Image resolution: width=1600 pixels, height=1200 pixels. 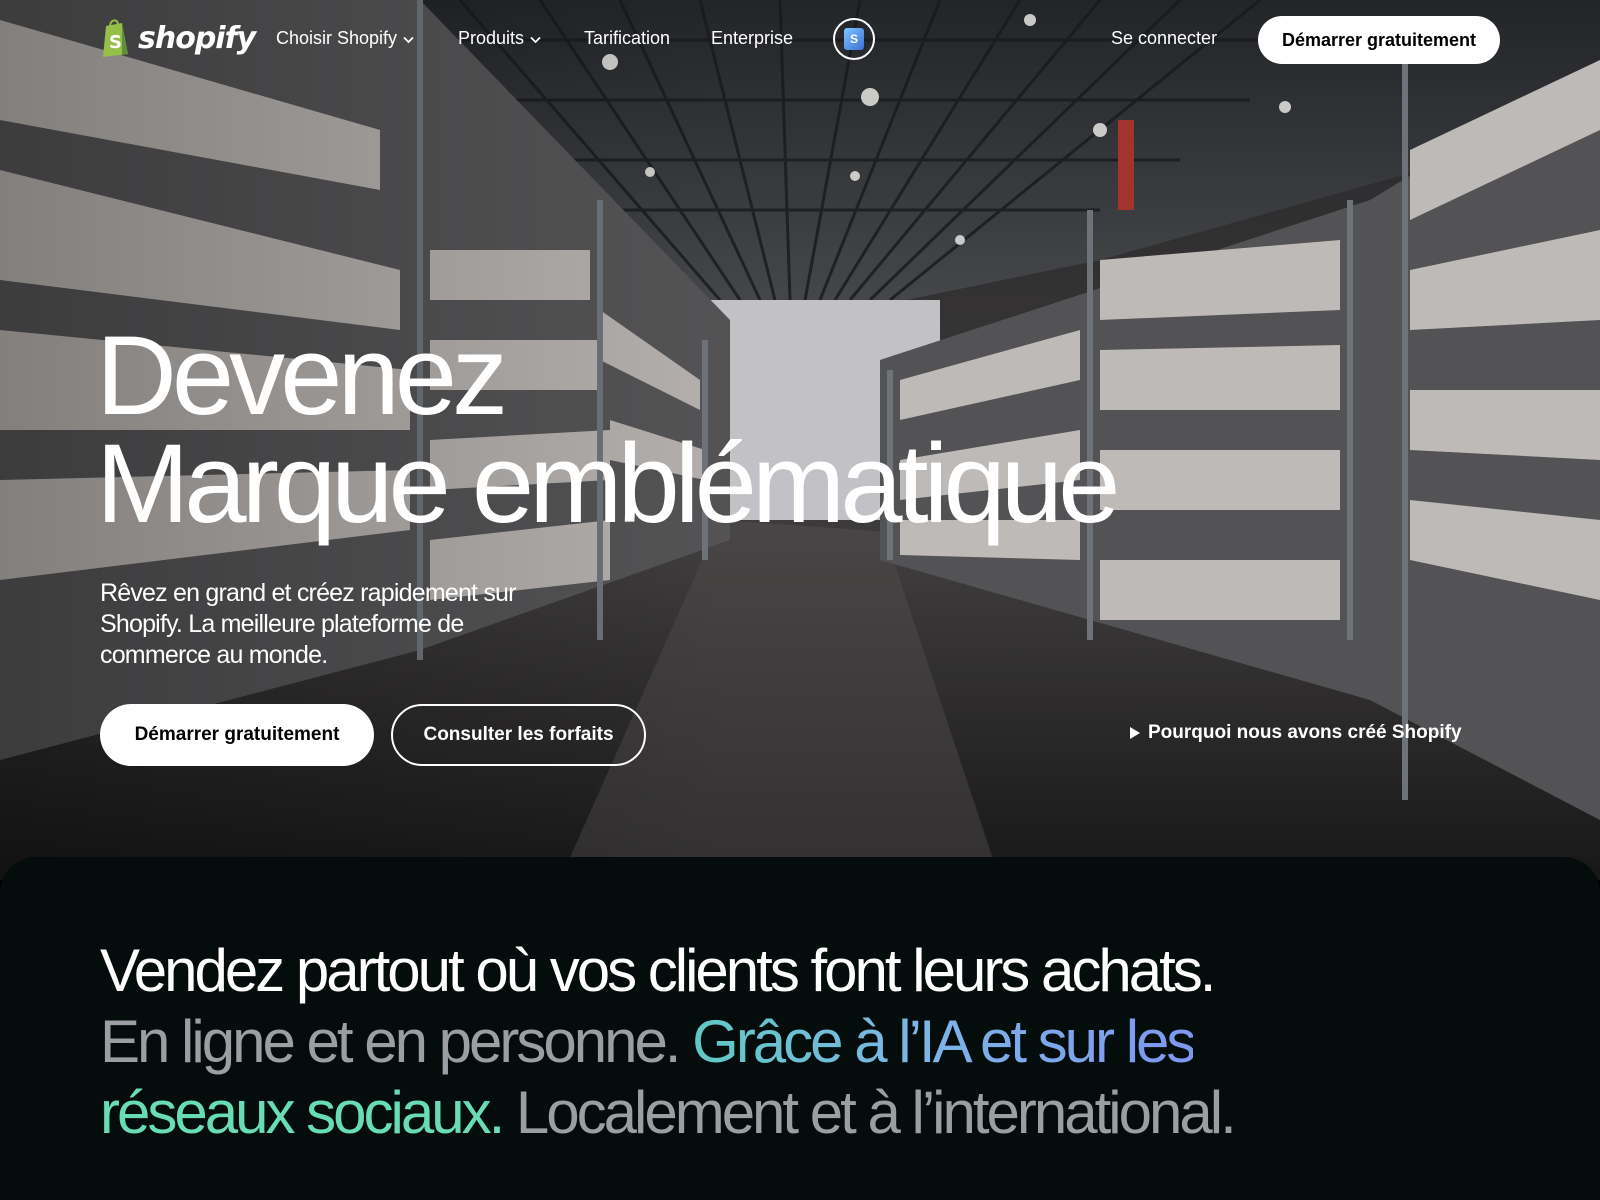 What do you see at coordinates (115, 42) in the screenshot?
I see `svg-text: S` at bounding box center [115, 42].